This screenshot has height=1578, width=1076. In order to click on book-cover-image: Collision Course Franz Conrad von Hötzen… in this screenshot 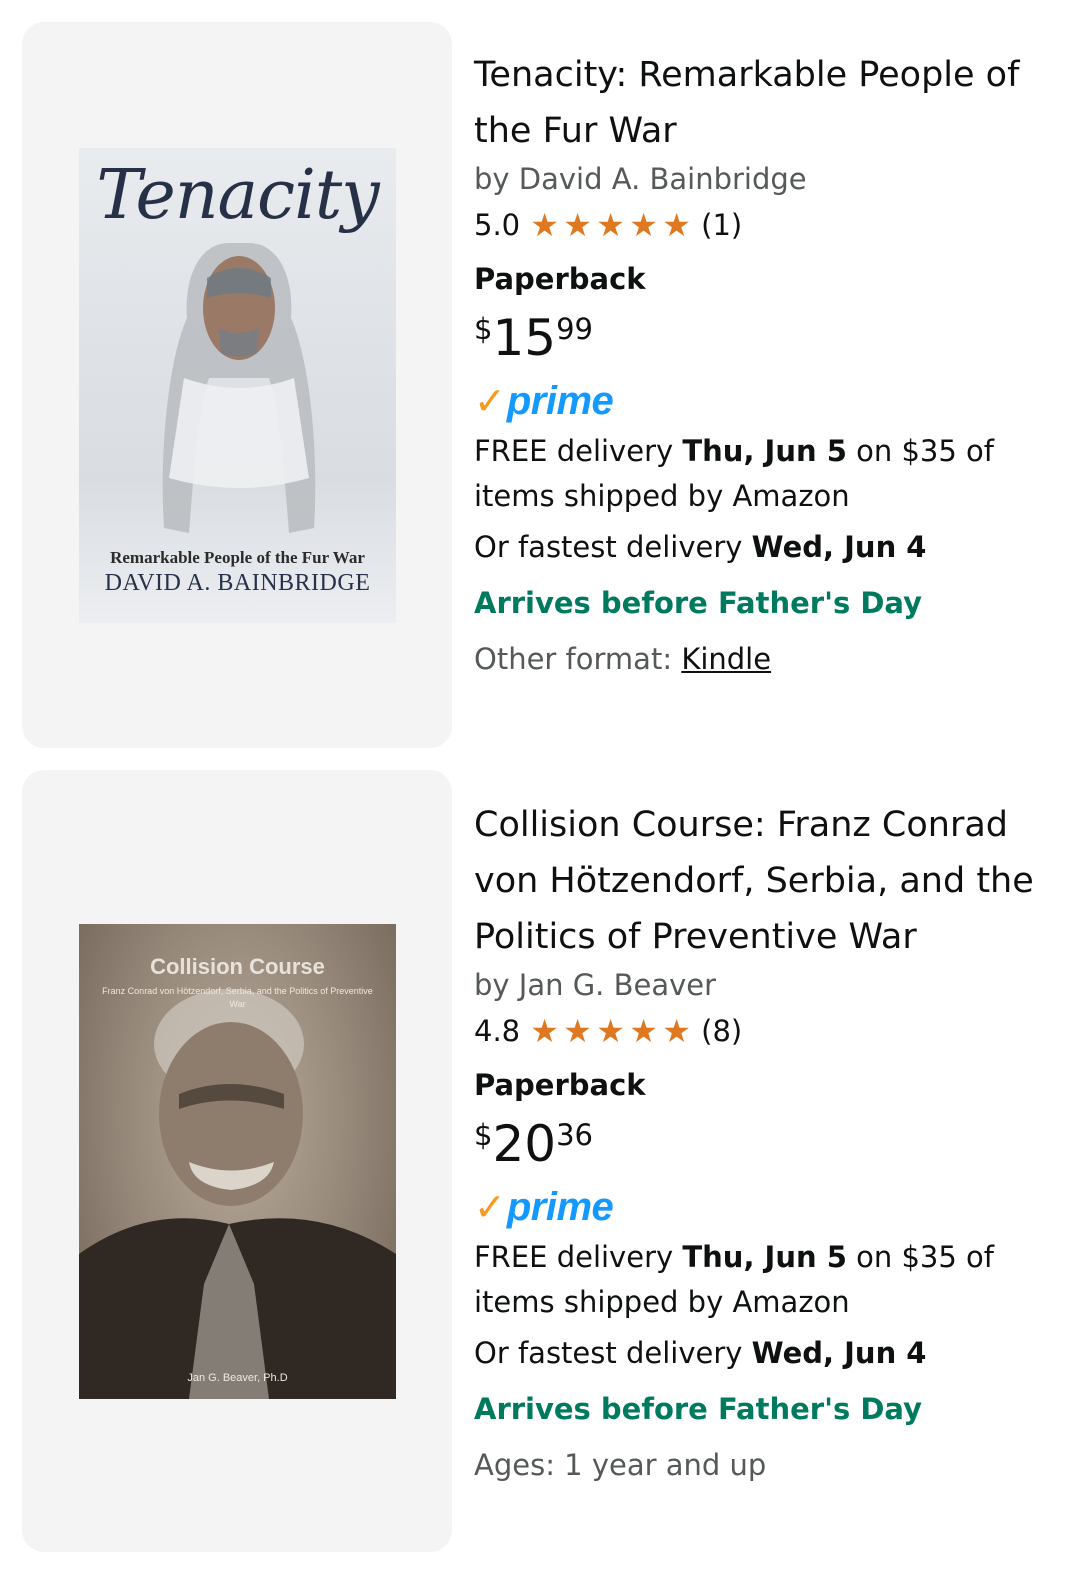, I will do `click(237, 1161)`.